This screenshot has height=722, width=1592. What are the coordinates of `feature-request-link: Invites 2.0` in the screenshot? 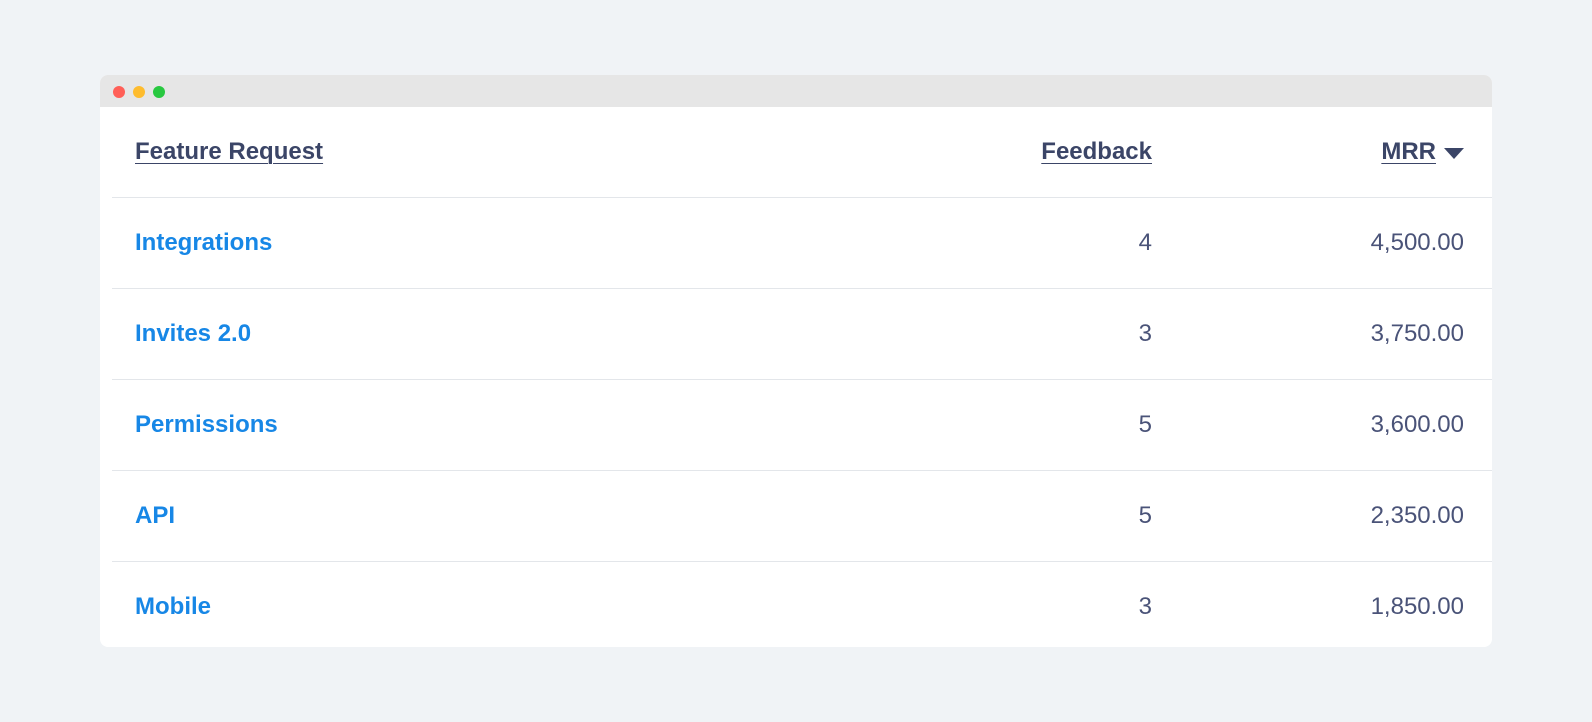 It's located at (193, 334).